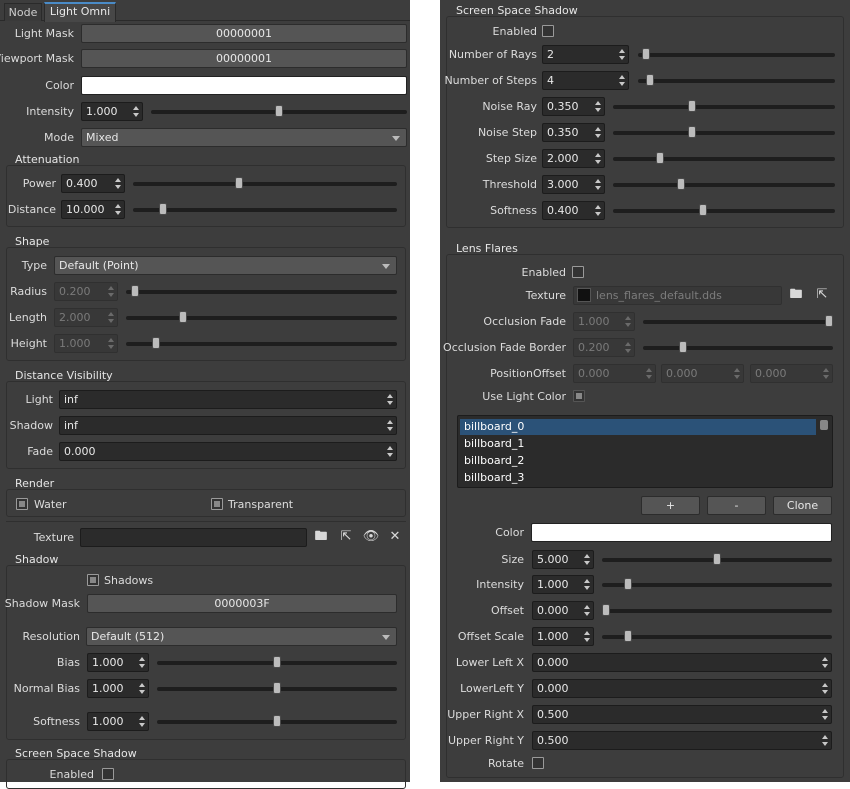 This screenshot has height=789, width=850. What do you see at coordinates (93, 580) in the screenshot?
I see `shadows-checkbox` at bounding box center [93, 580].